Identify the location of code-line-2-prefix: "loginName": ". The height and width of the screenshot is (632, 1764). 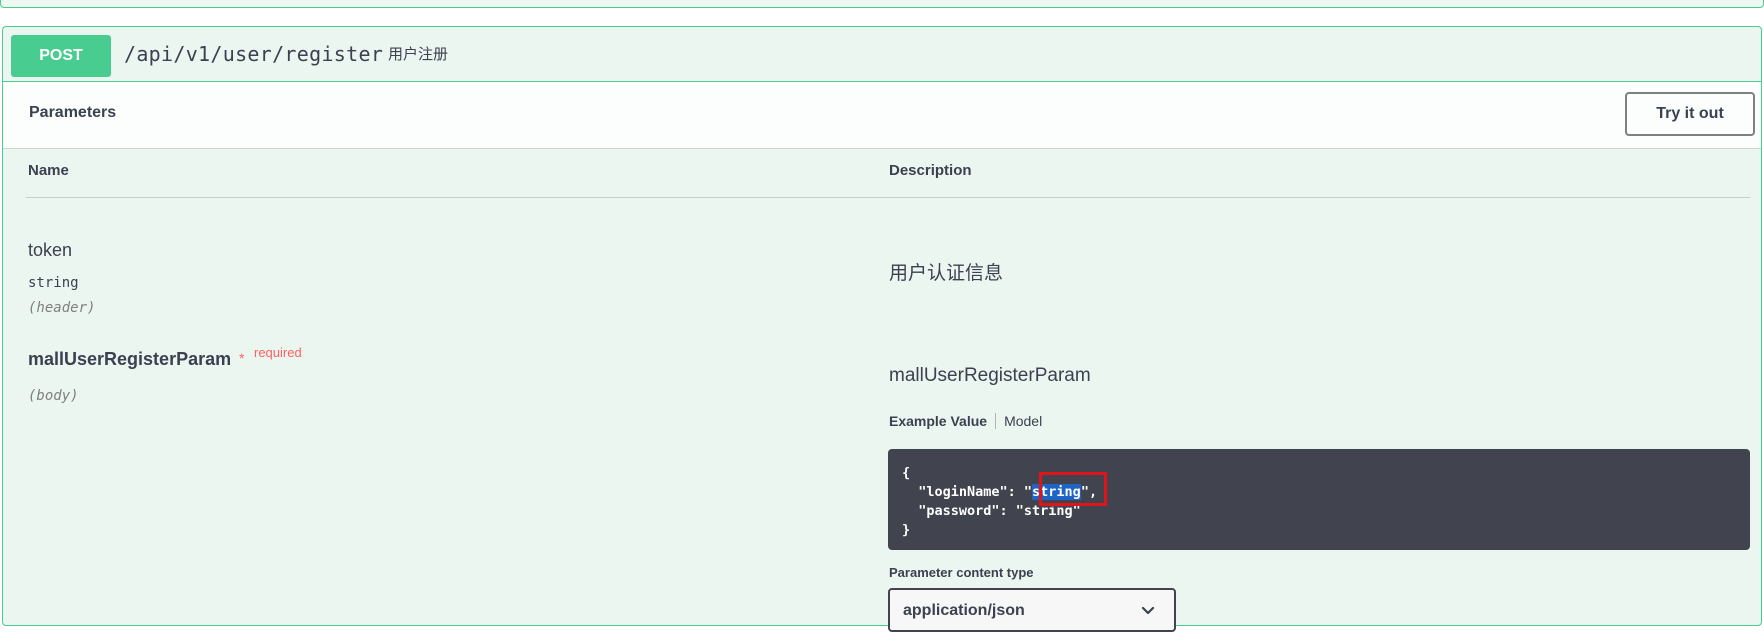
(967, 492).